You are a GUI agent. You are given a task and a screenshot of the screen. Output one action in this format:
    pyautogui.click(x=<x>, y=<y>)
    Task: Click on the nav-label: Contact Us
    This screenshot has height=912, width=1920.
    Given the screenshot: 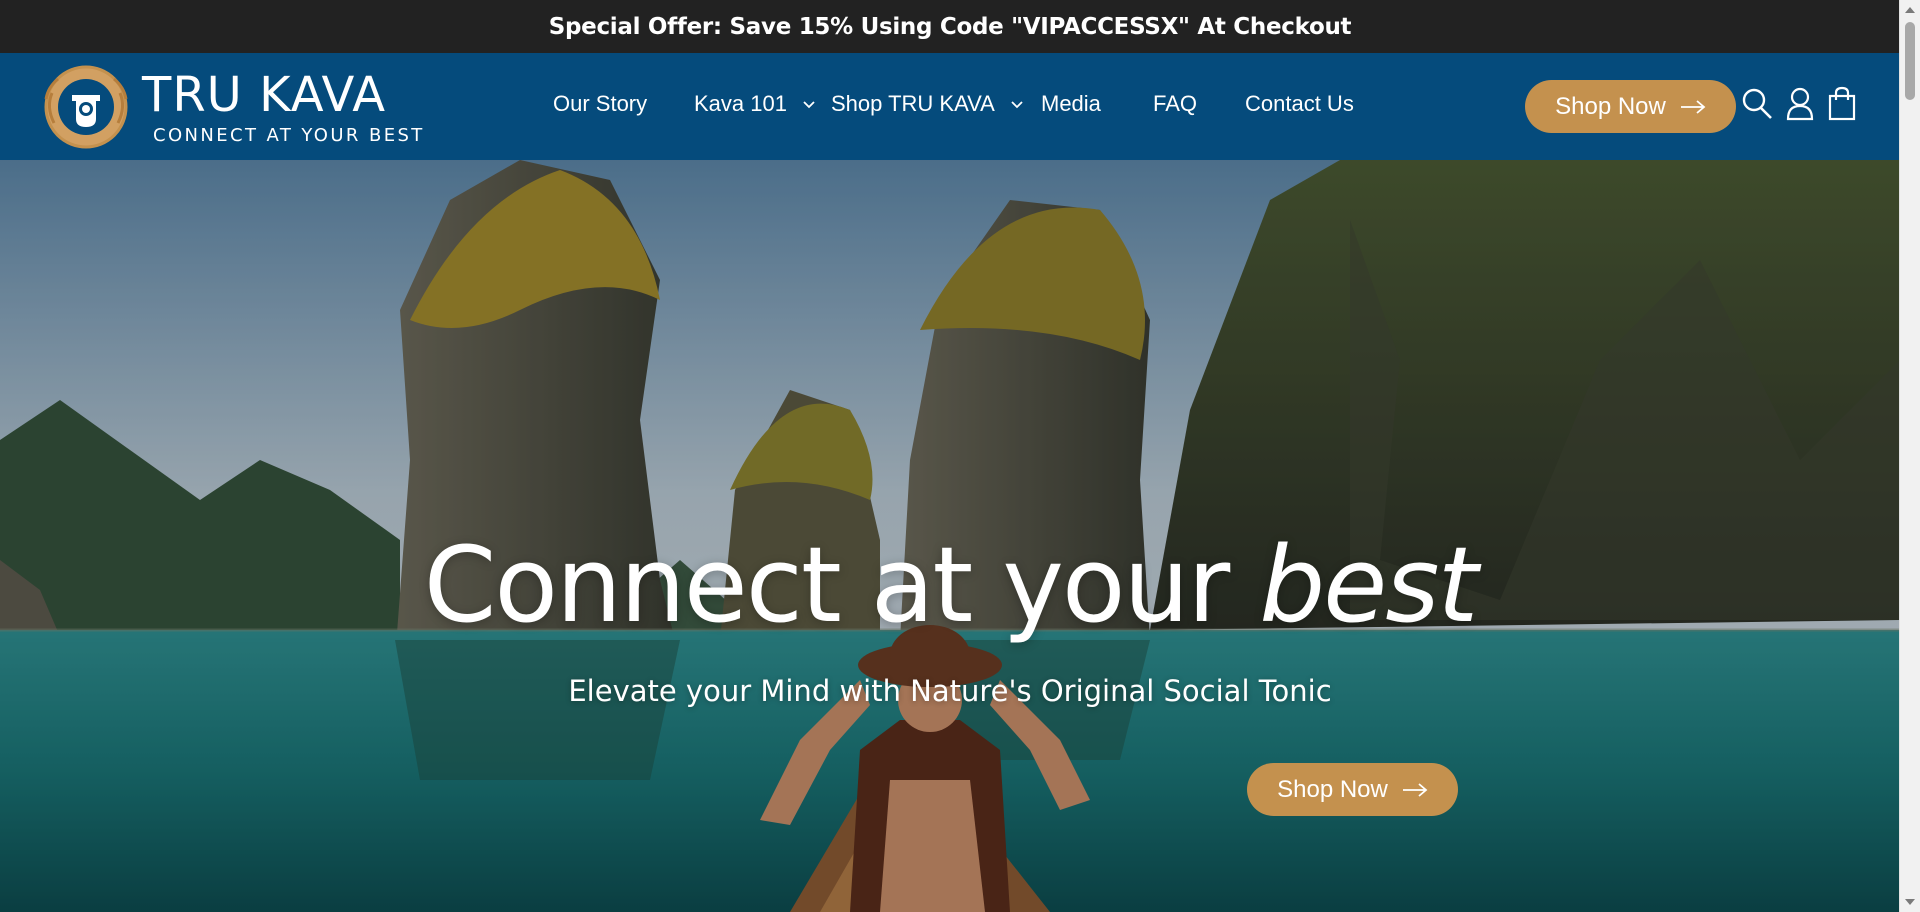 What is the action you would take?
    pyautogui.click(x=1299, y=103)
    